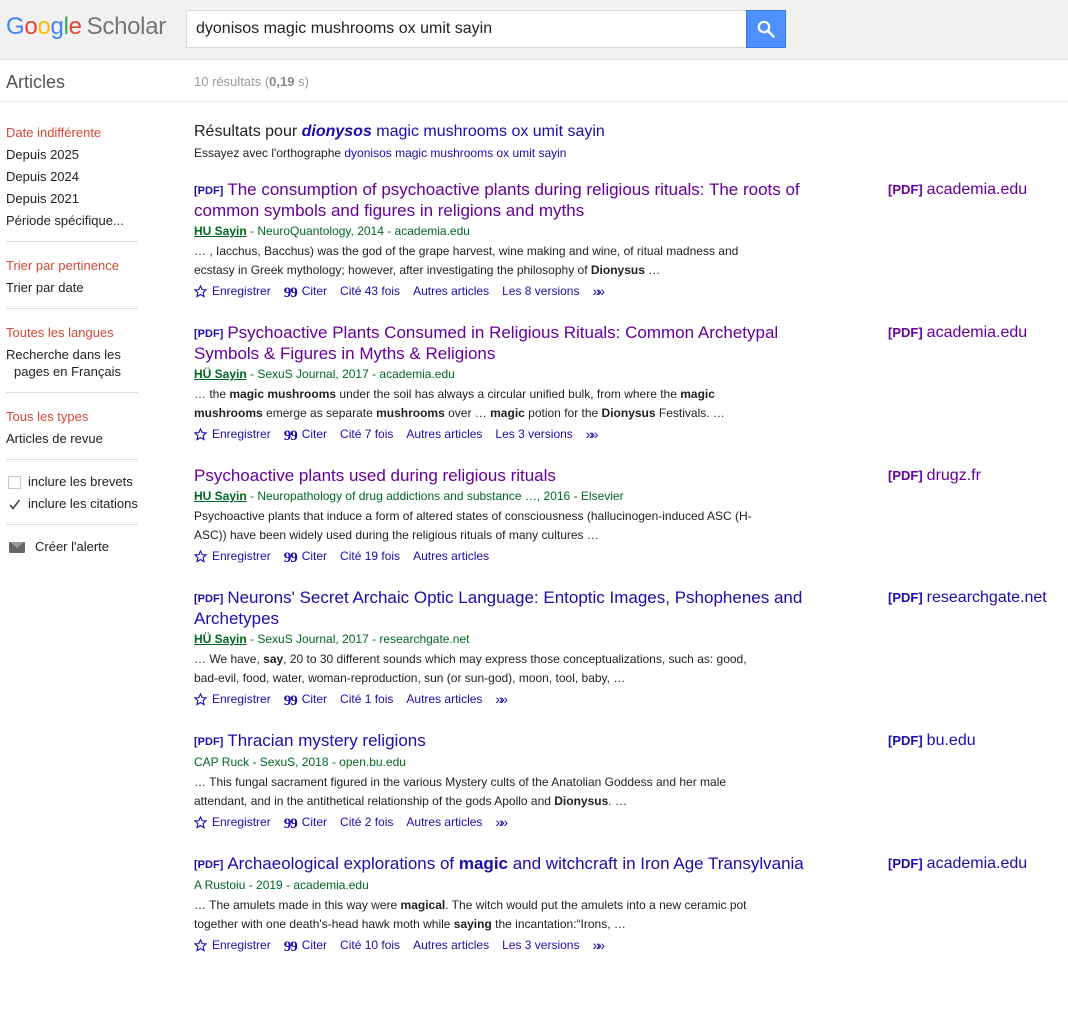 This screenshot has width=1068, height=1014. What do you see at coordinates (14, 504) in the screenshot?
I see `citations-checkbox` at bounding box center [14, 504].